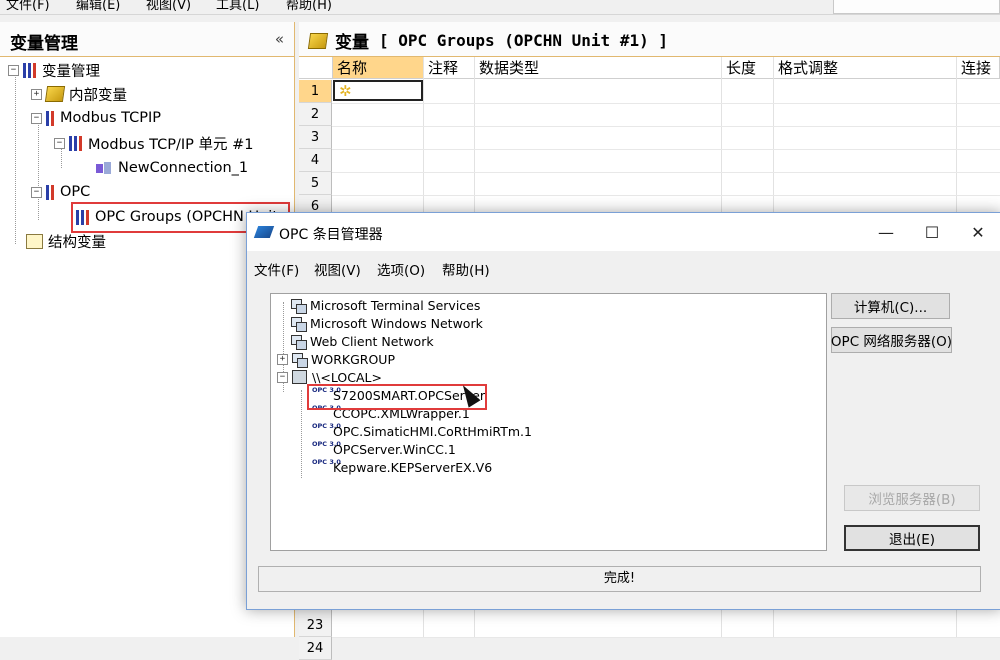 The height and width of the screenshot is (660, 1000). I want to click on dialog-menu-help: 帮助(H), so click(466, 269).